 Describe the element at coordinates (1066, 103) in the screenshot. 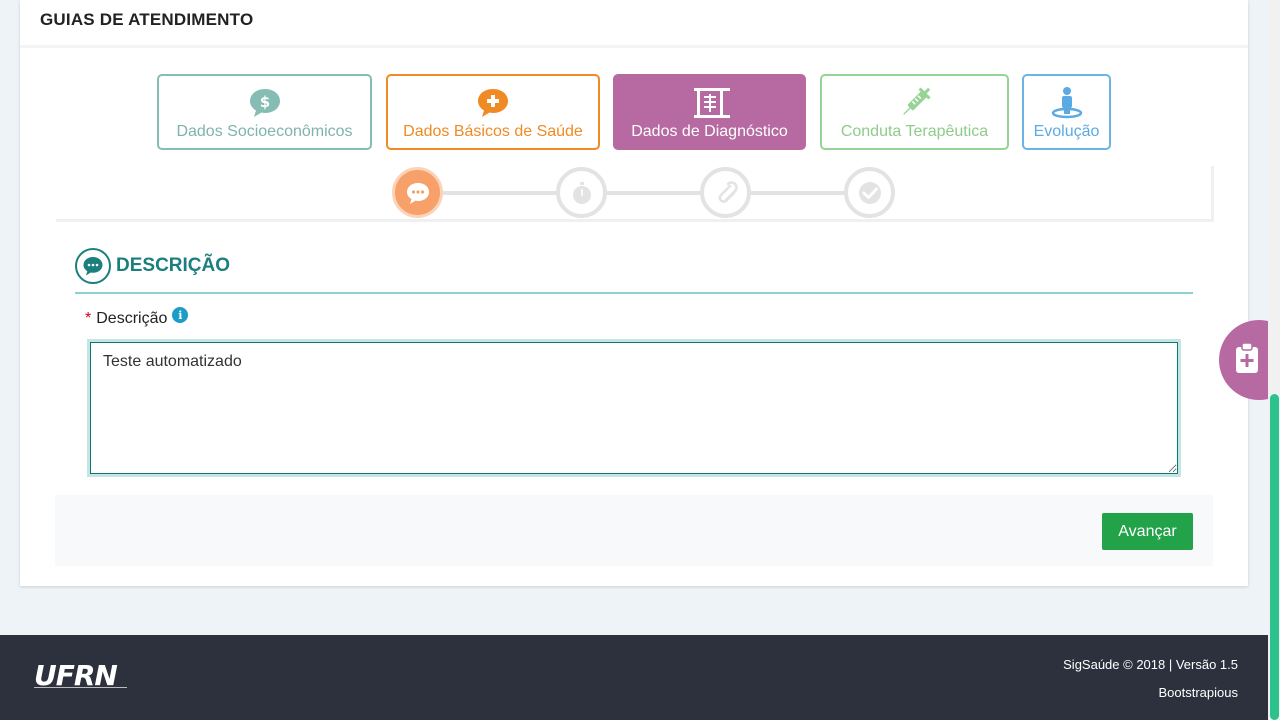

I see `person-icon` at that location.